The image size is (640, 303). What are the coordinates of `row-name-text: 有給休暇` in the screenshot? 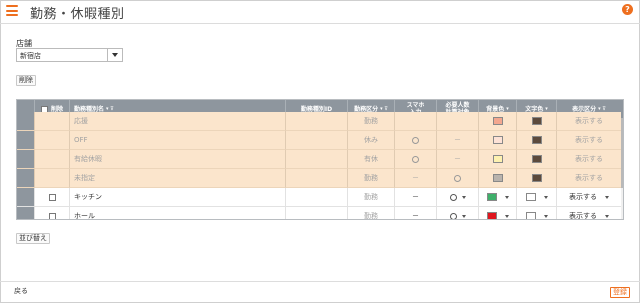 It's located at (88, 159).